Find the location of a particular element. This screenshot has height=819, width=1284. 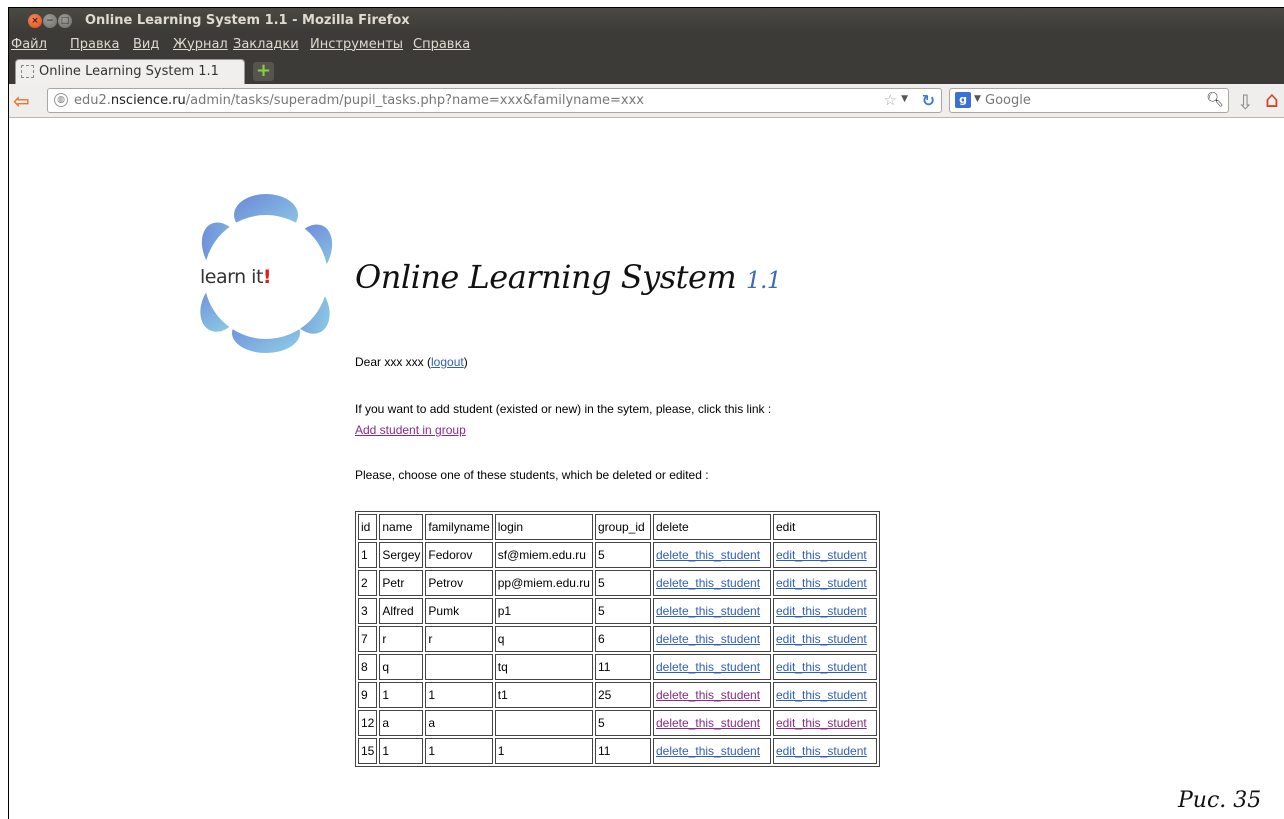

column-header: login is located at coordinates (543, 527).